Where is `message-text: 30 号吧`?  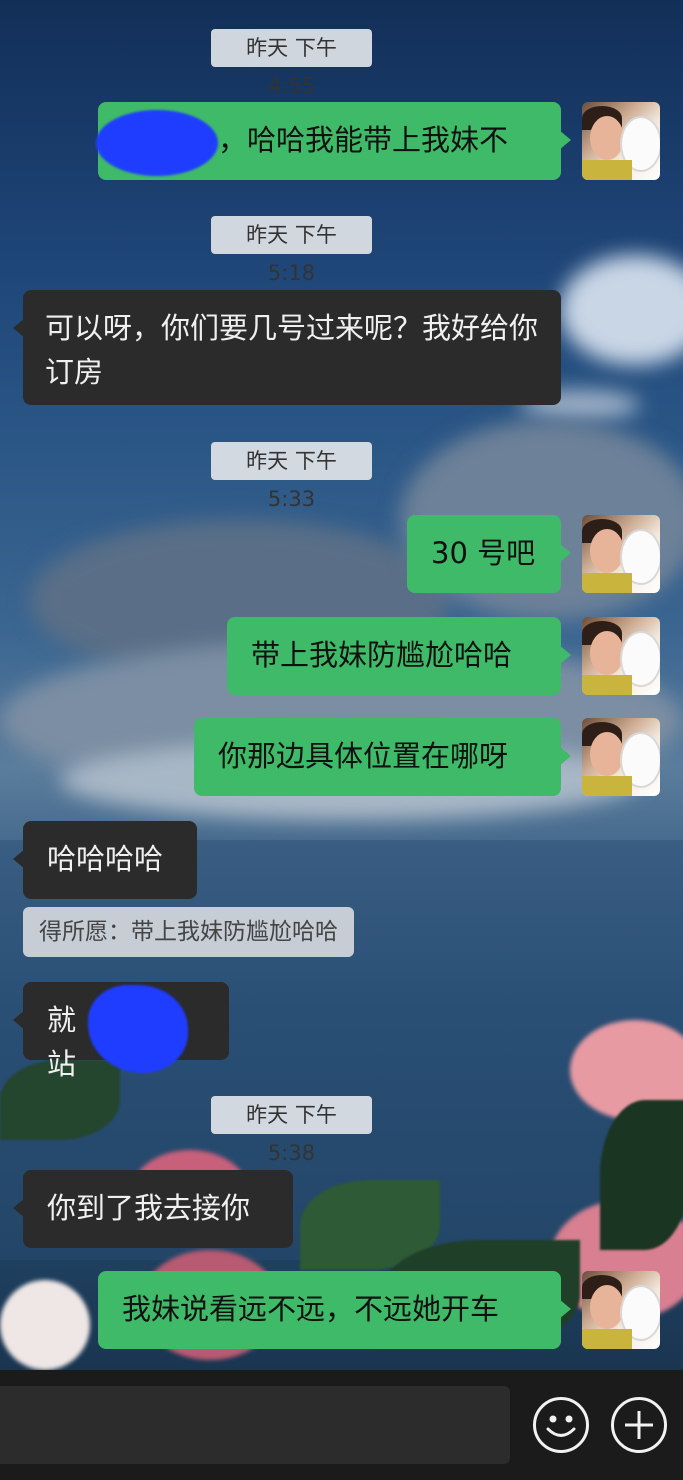
message-text: 30 号吧 is located at coordinates (483, 553).